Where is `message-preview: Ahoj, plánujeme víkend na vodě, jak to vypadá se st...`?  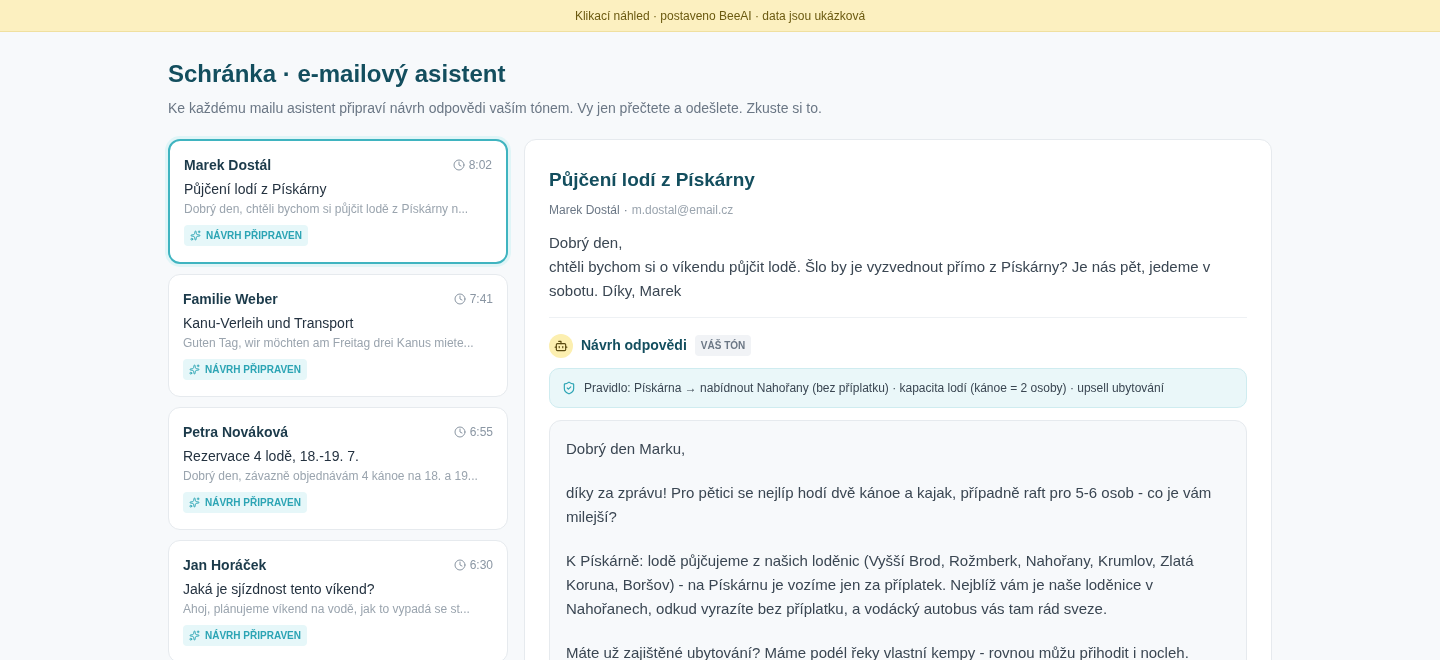
message-preview: Ahoj, plánujeme víkend na vodě, jak to vypadá se st... is located at coordinates (327, 609).